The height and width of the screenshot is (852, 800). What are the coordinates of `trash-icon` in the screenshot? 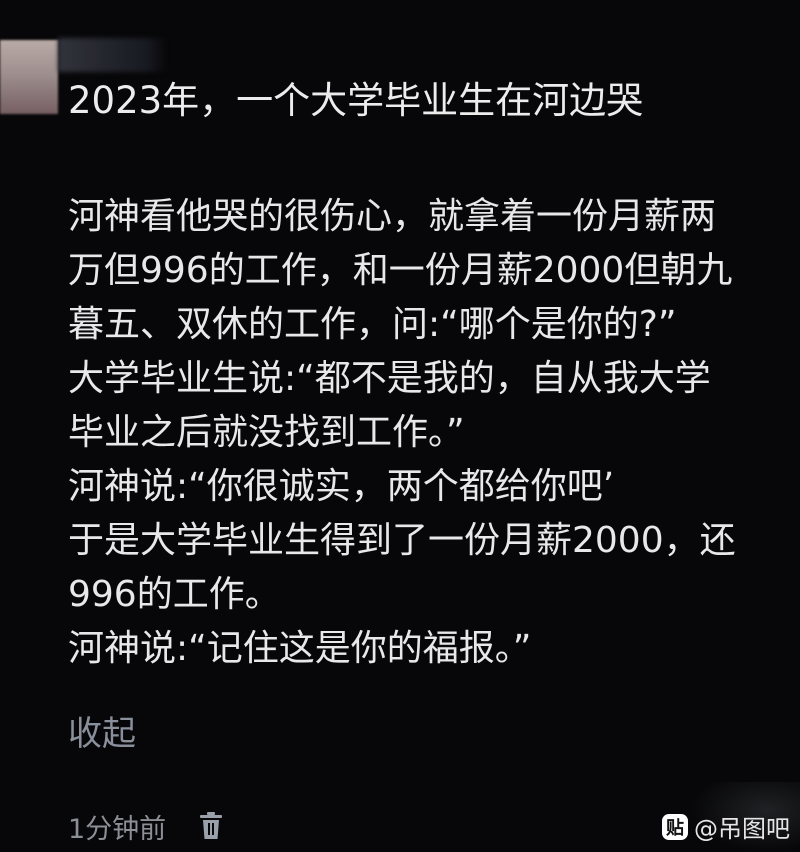 It's located at (211, 825).